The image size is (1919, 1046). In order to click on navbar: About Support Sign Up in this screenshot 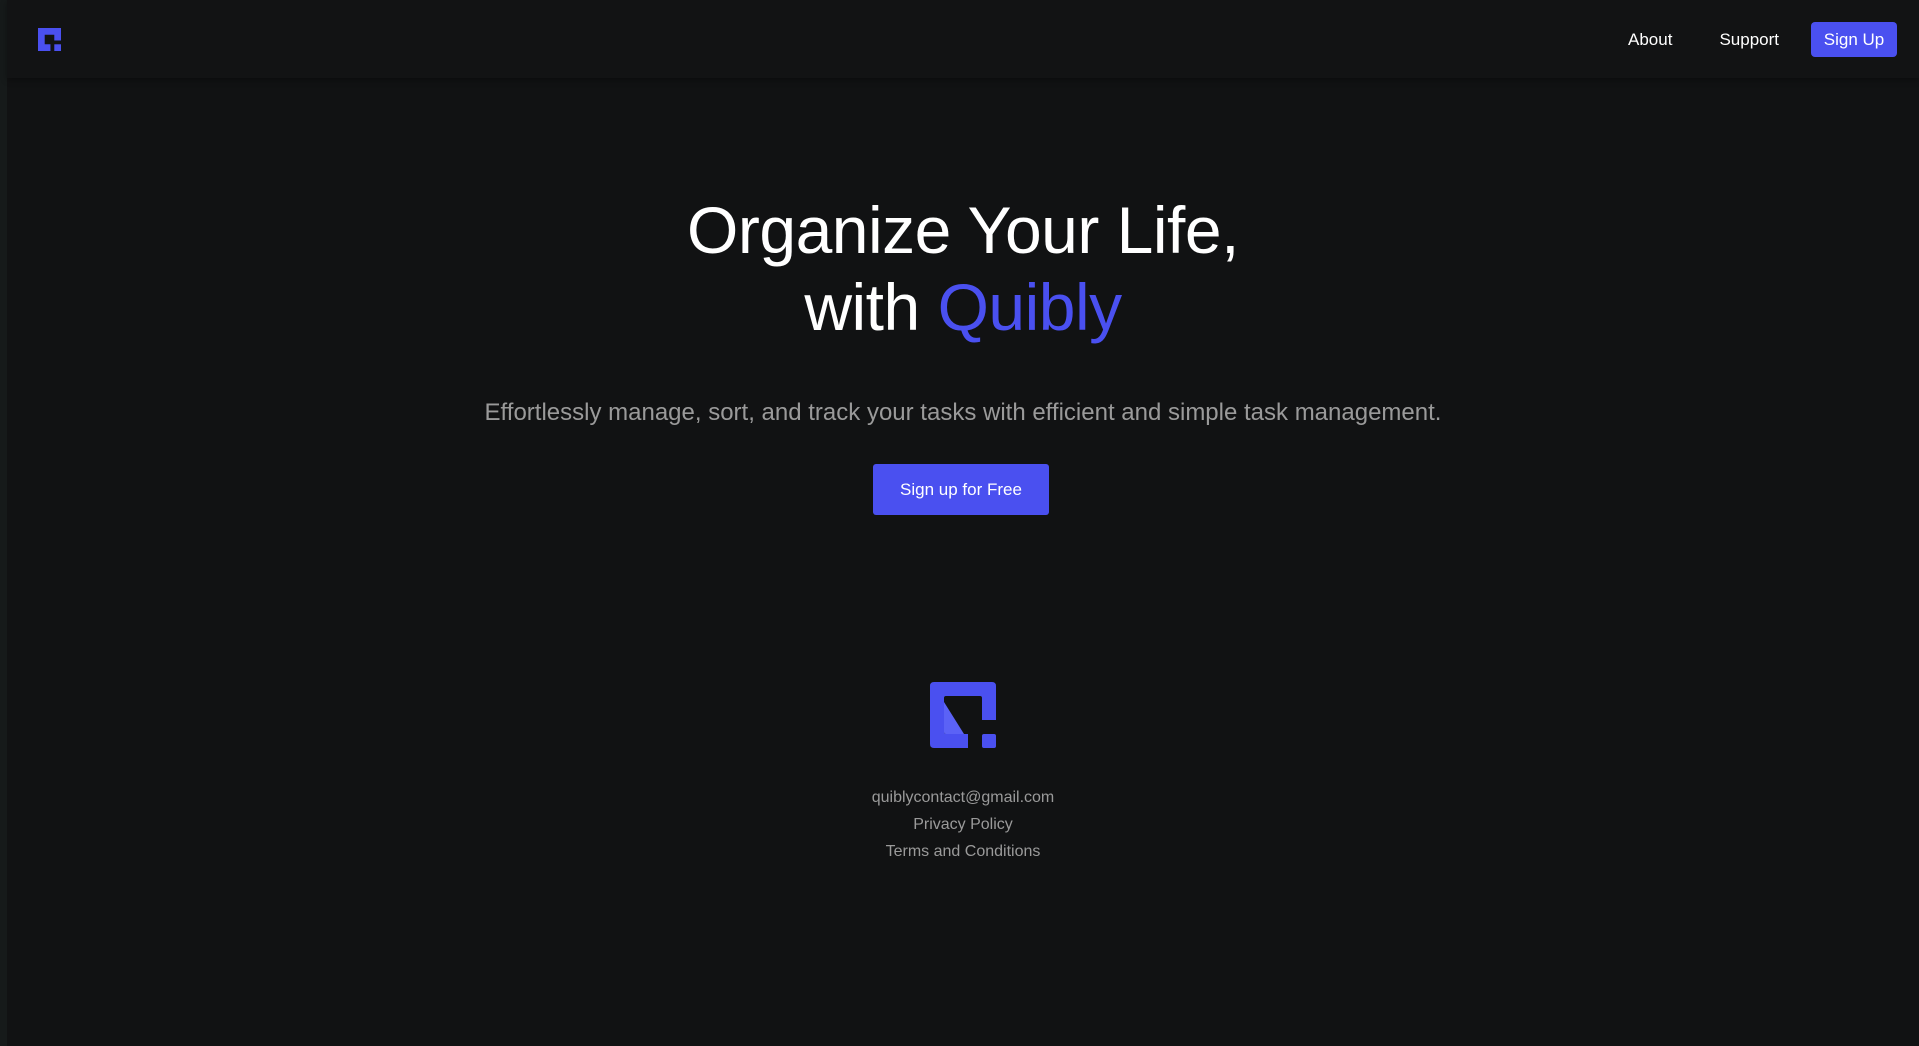, I will do `click(963, 39)`.